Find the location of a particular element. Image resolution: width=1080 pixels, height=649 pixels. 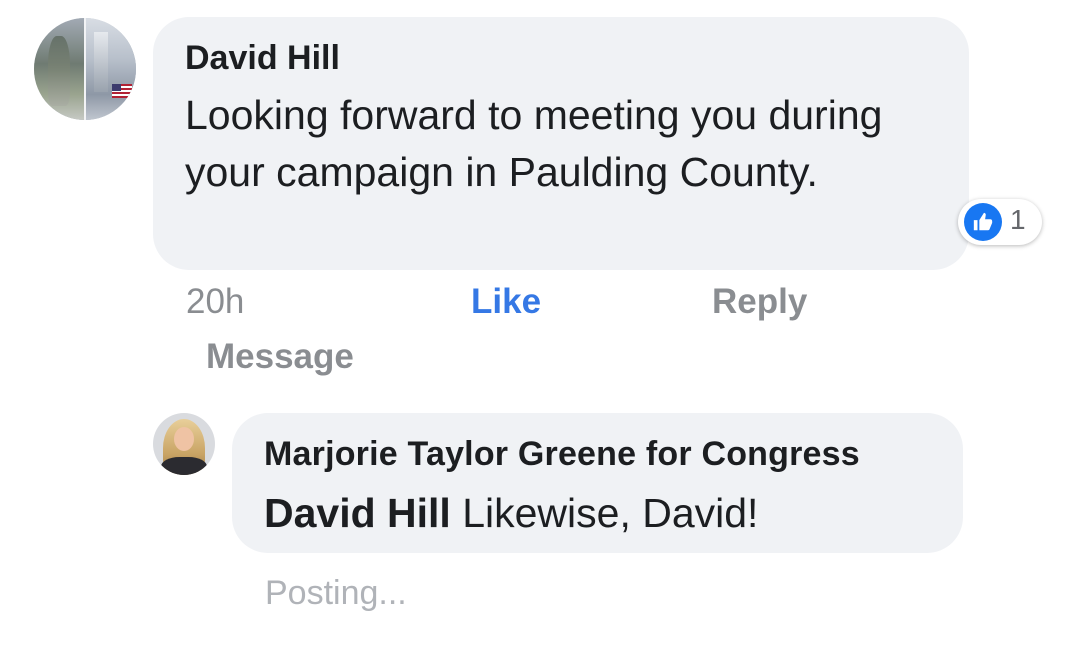

avatar-shirt is located at coordinates (184, 466).